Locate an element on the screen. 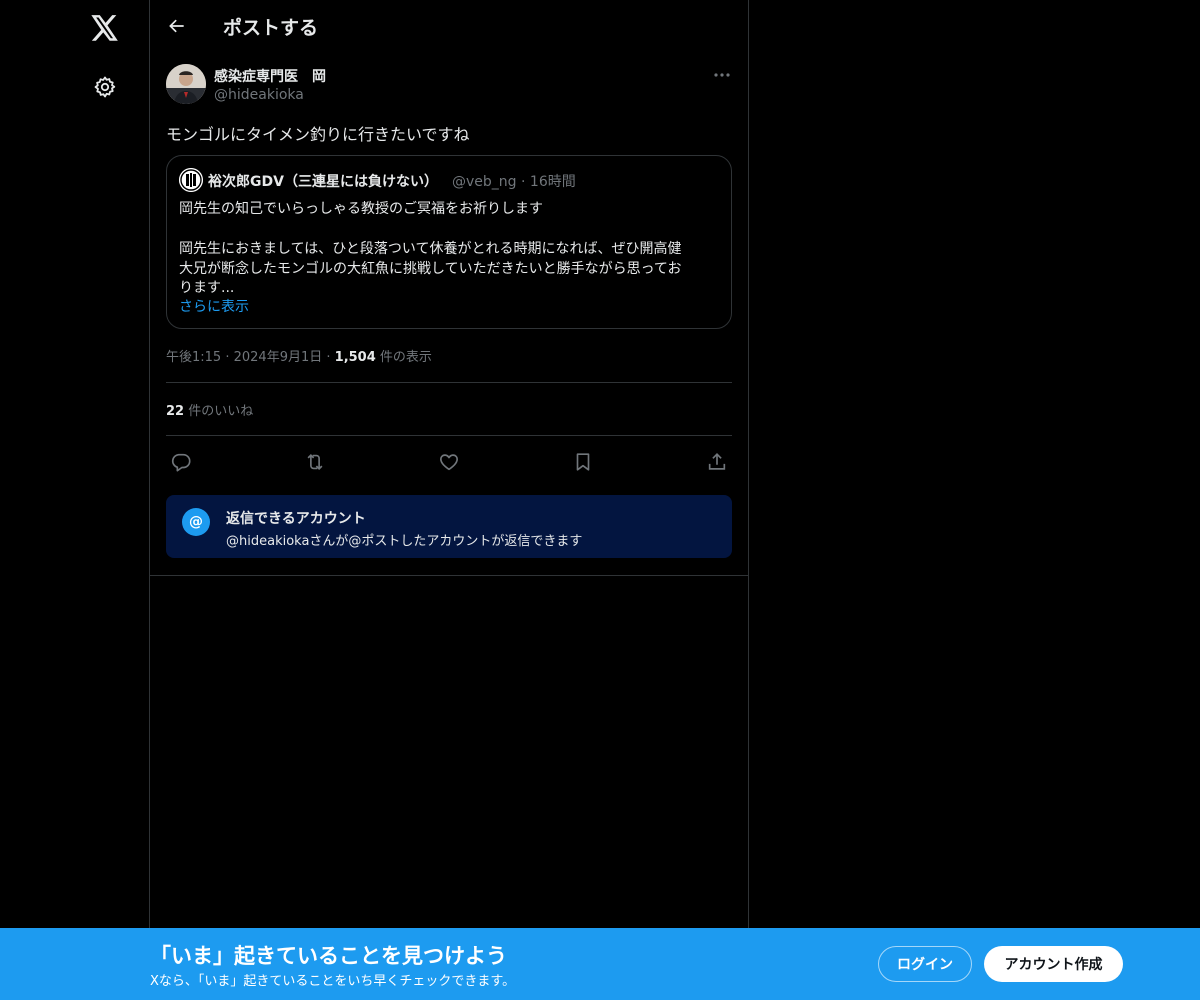  post-text: モンゴルにタイメン釣りに行きたいですね is located at coordinates (318, 134).